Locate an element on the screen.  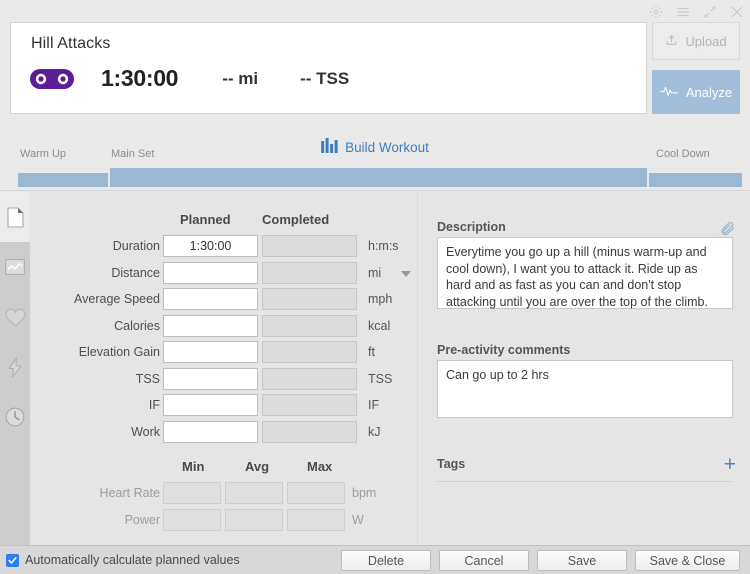
metric-unit: kcal is located at coordinates (379, 325).